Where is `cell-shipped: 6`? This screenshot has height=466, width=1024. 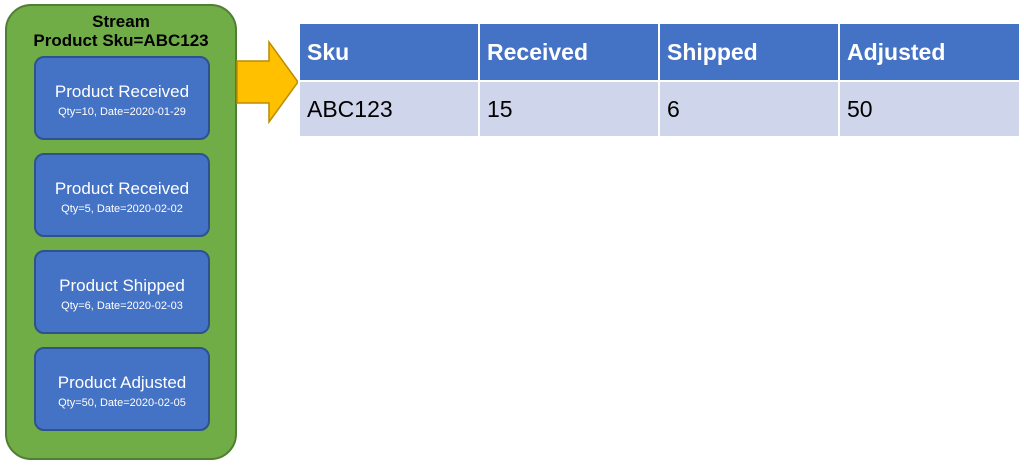 cell-shipped: 6 is located at coordinates (749, 109).